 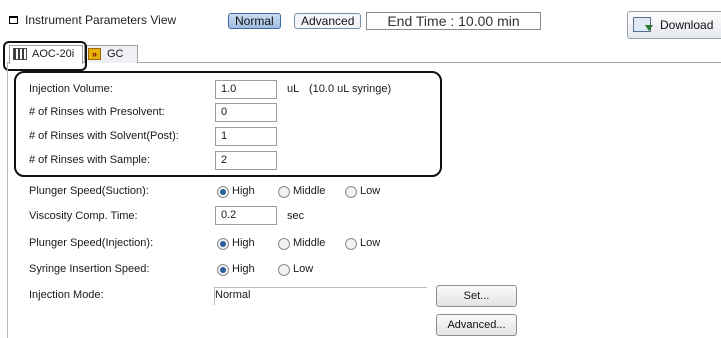 I want to click on plunger-injection-label: Plunger Speed(Injection):, so click(x=91, y=243).